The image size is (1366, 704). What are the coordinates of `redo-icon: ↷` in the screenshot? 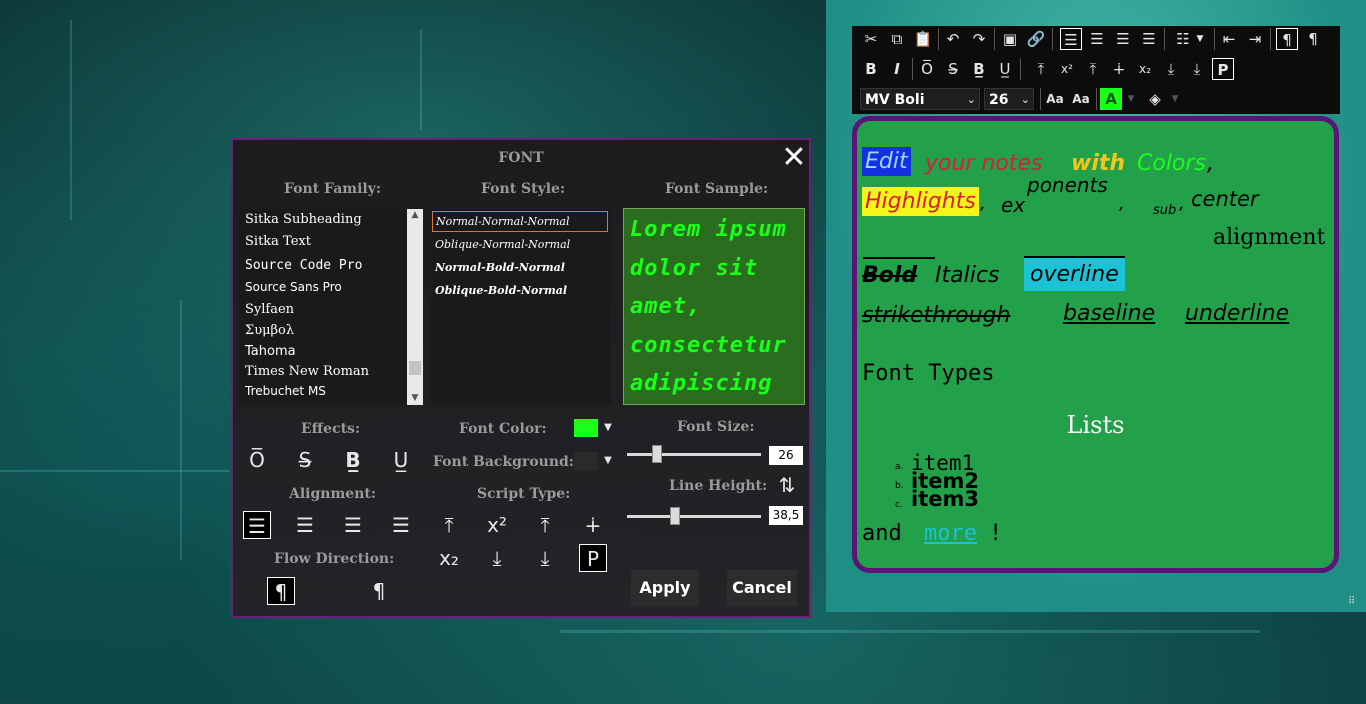 It's located at (979, 39).